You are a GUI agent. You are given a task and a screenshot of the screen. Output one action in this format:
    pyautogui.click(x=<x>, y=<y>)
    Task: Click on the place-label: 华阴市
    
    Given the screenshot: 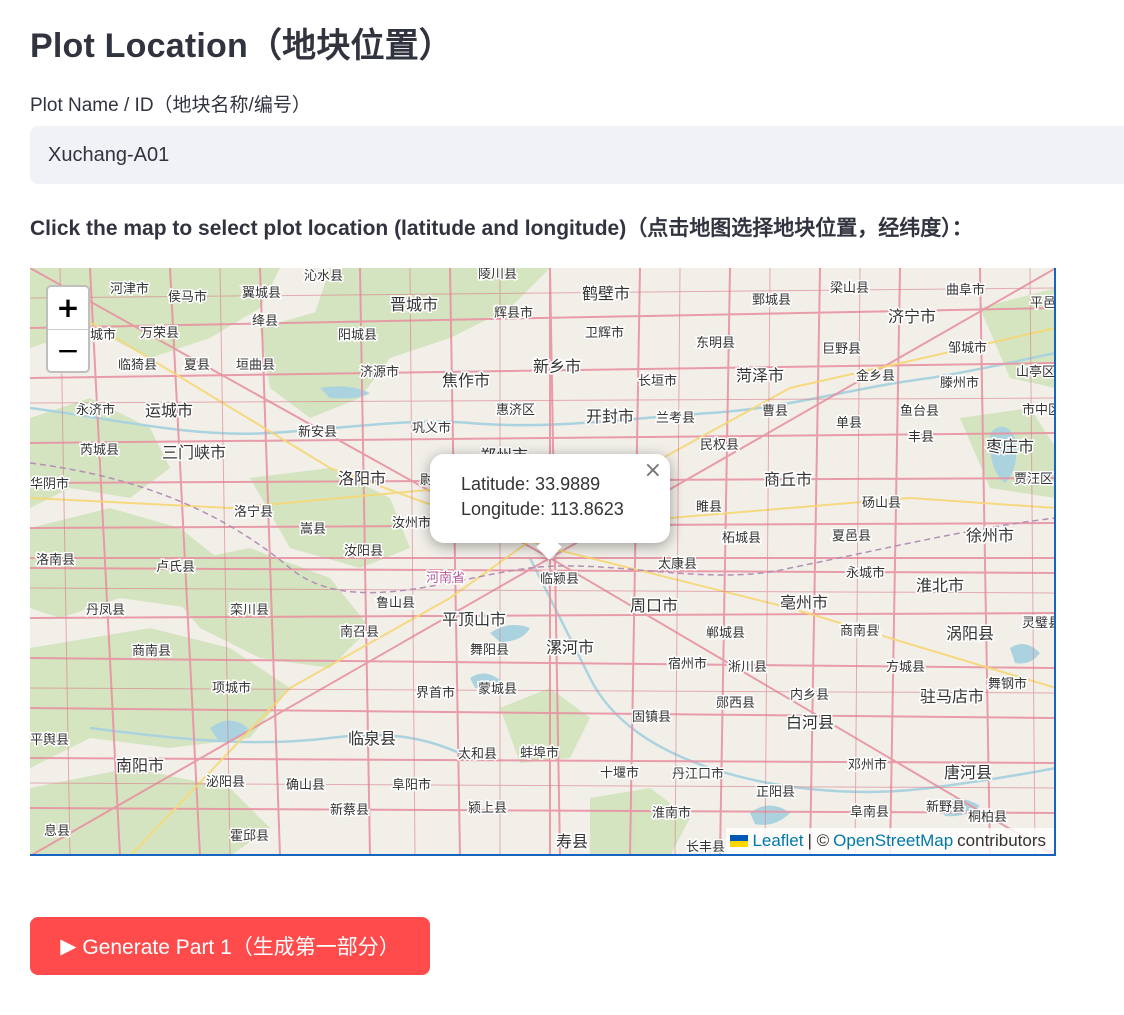 What is the action you would take?
    pyautogui.click(x=49, y=484)
    